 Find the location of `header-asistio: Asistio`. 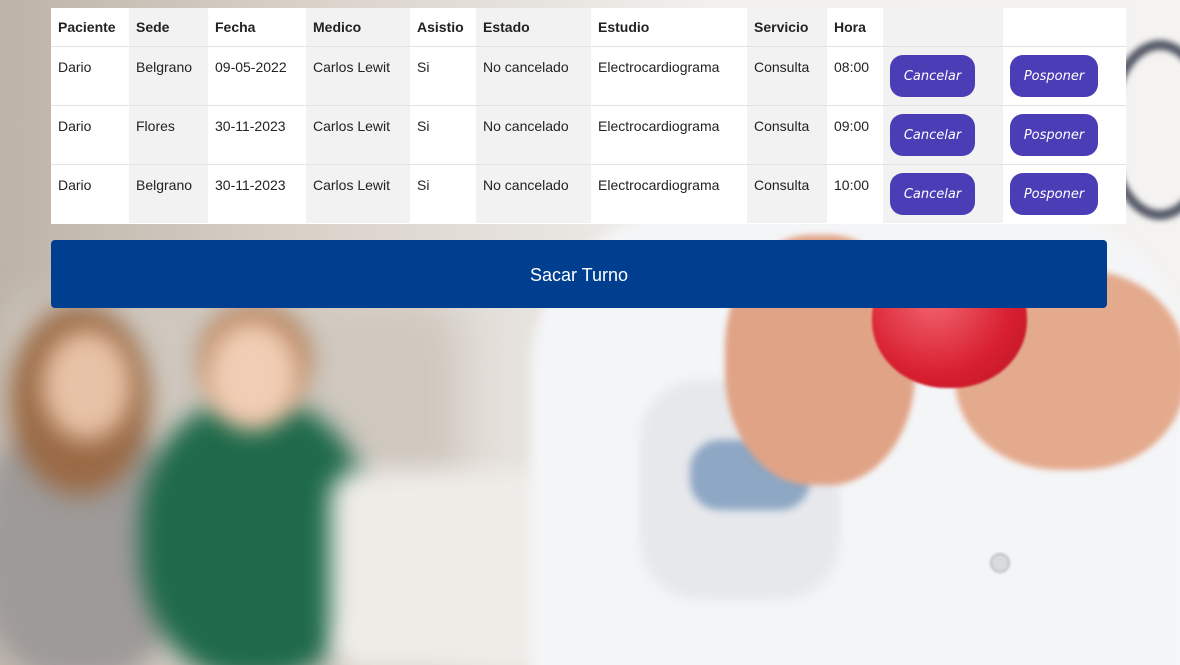

header-asistio: Asistio is located at coordinates (440, 27).